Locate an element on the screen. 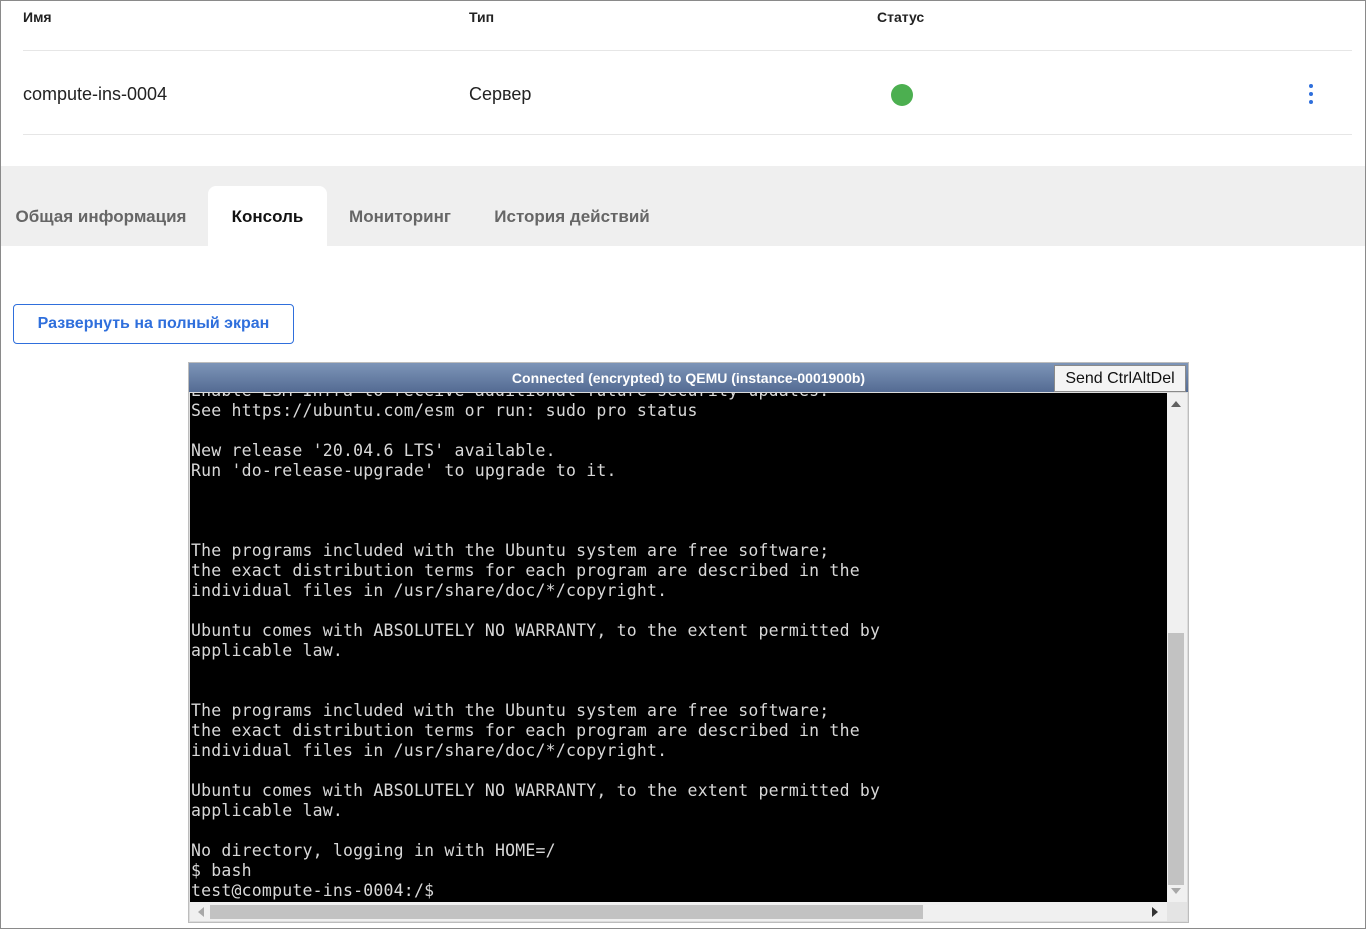  terminal-line: $ bash is located at coordinates (221, 870).